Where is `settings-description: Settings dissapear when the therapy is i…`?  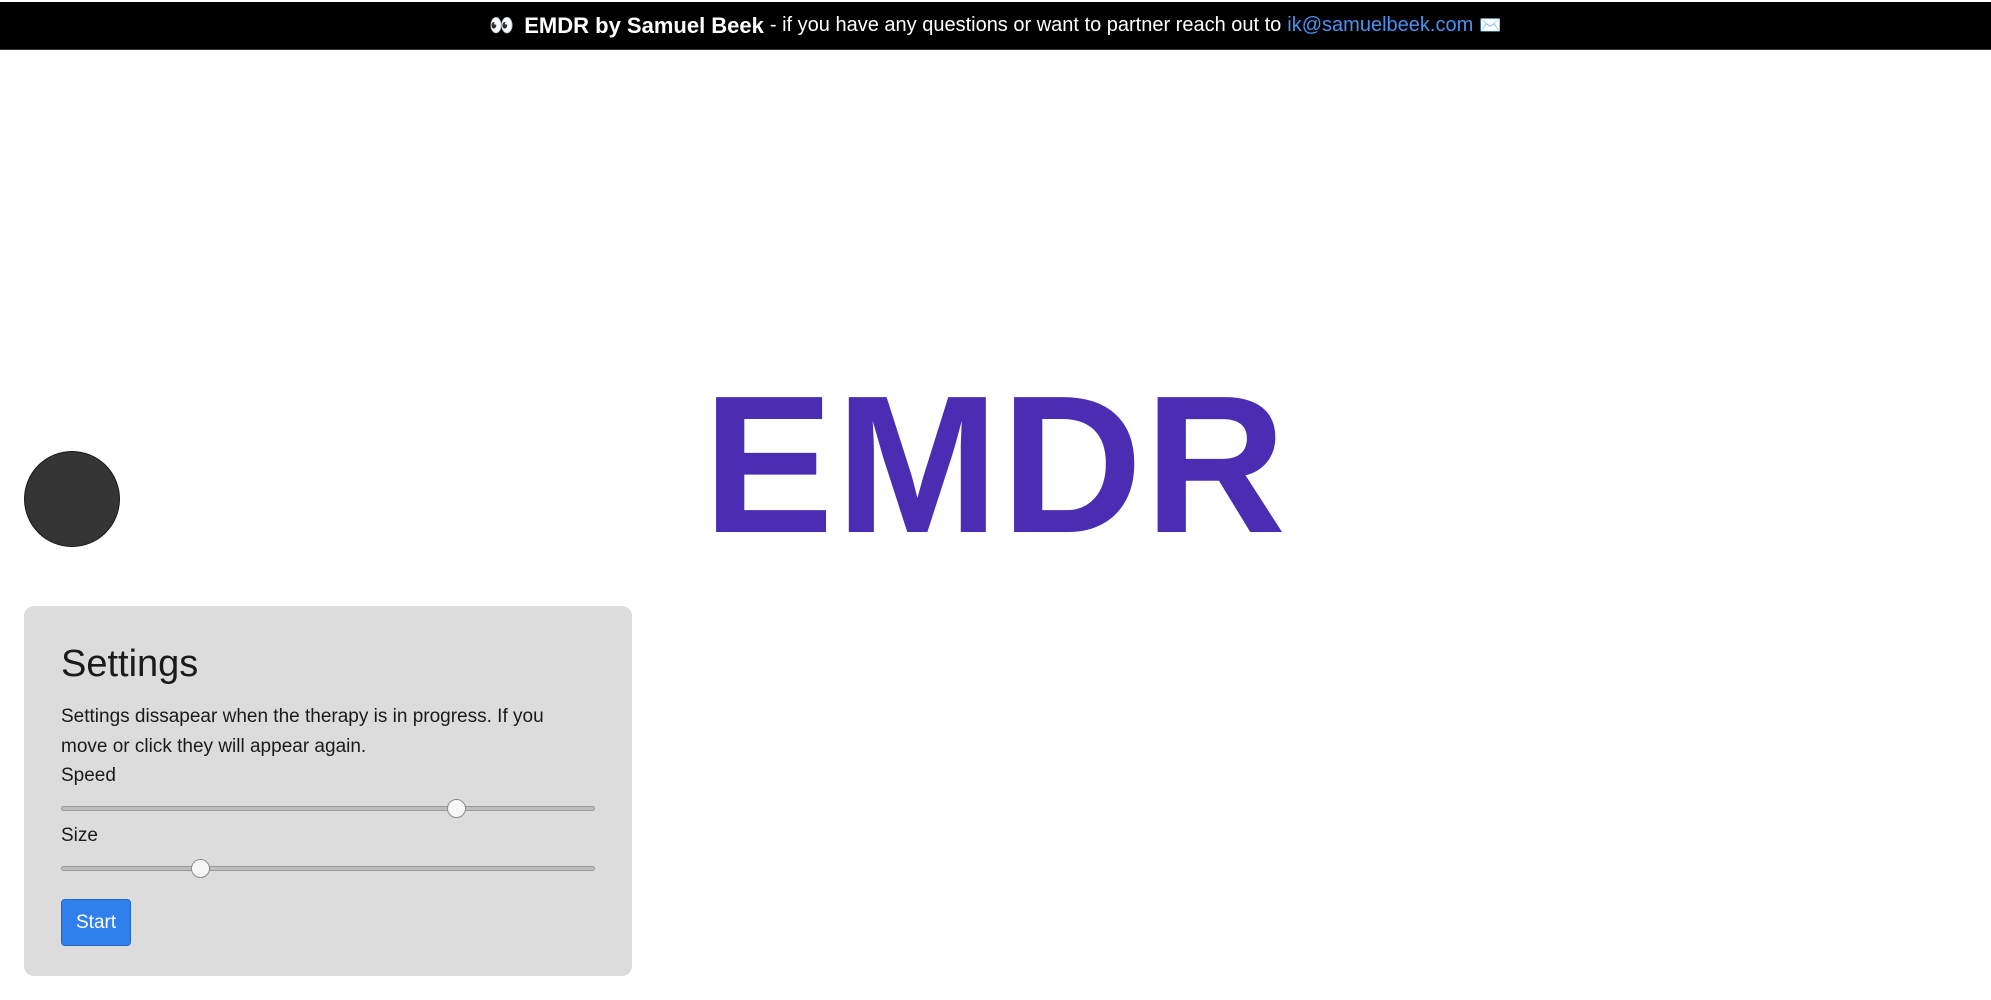
settings-description: Settings dissapear when the therapy is i… is located at coordinates (302, 731).